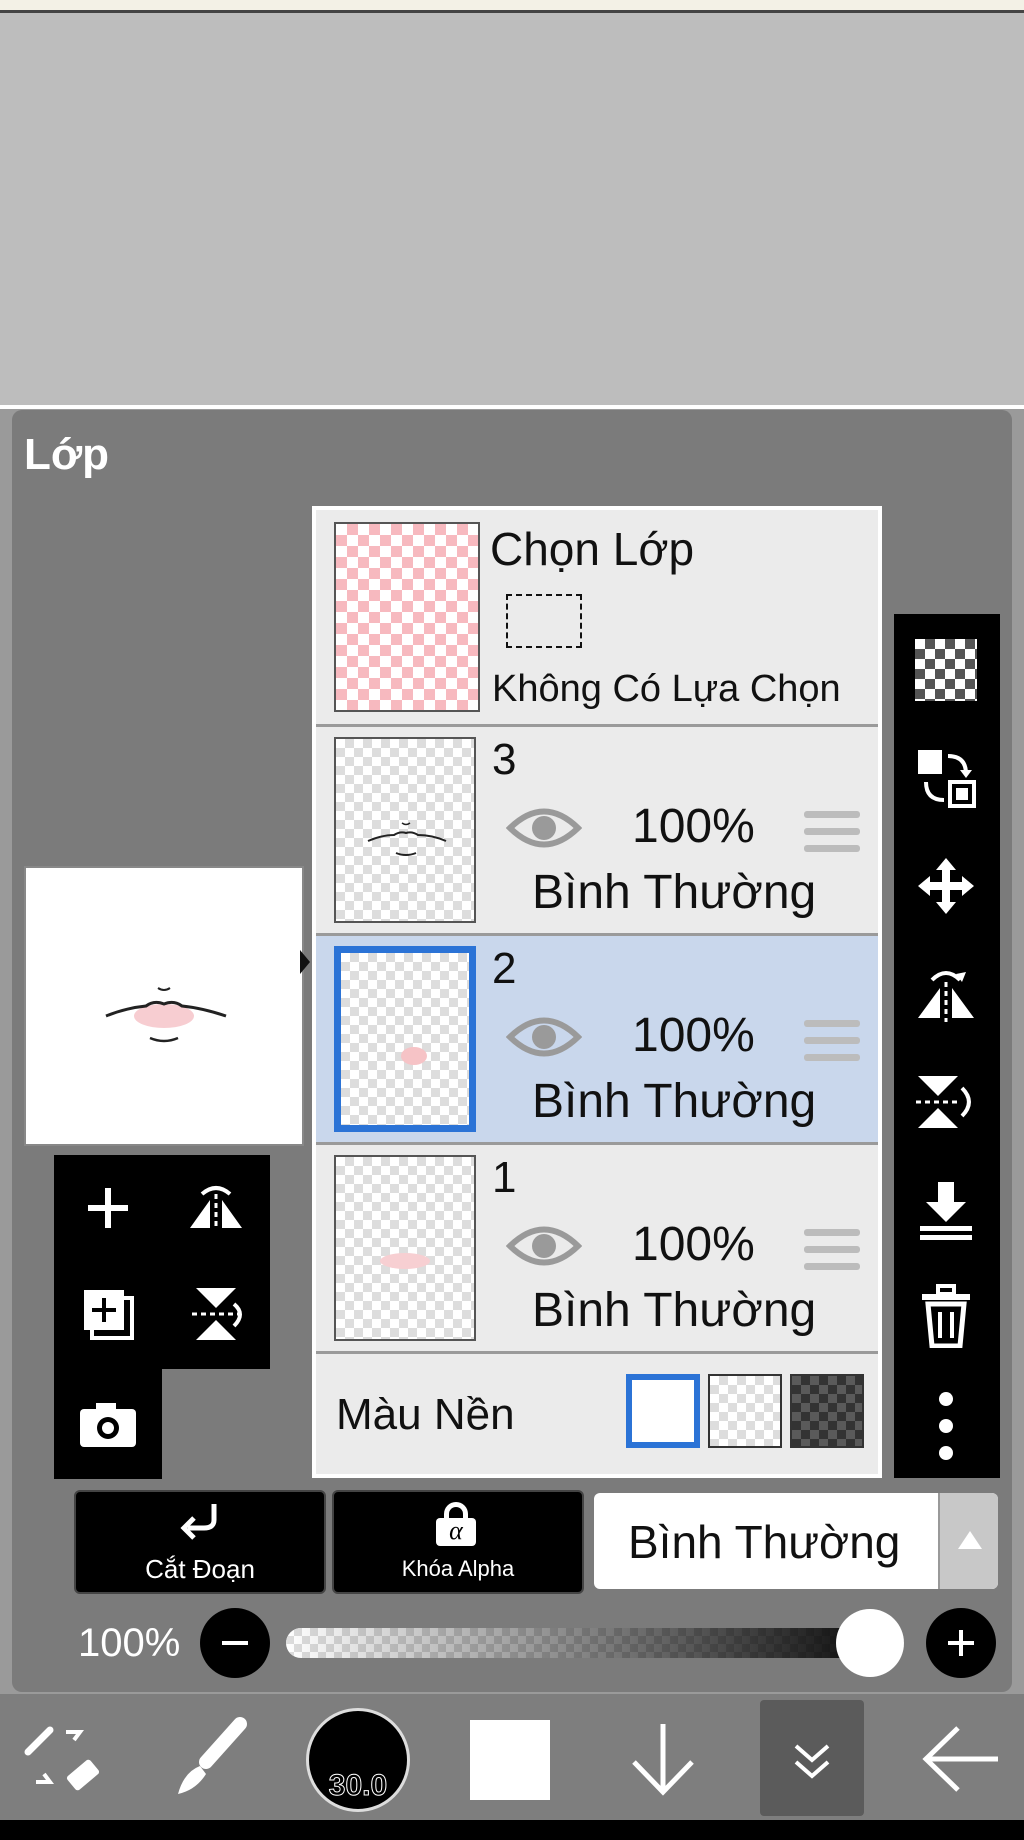 The height and width of the screenshot is (1840, 1024). I want to click on opacity-slider-thumb, so click(870, 1643).